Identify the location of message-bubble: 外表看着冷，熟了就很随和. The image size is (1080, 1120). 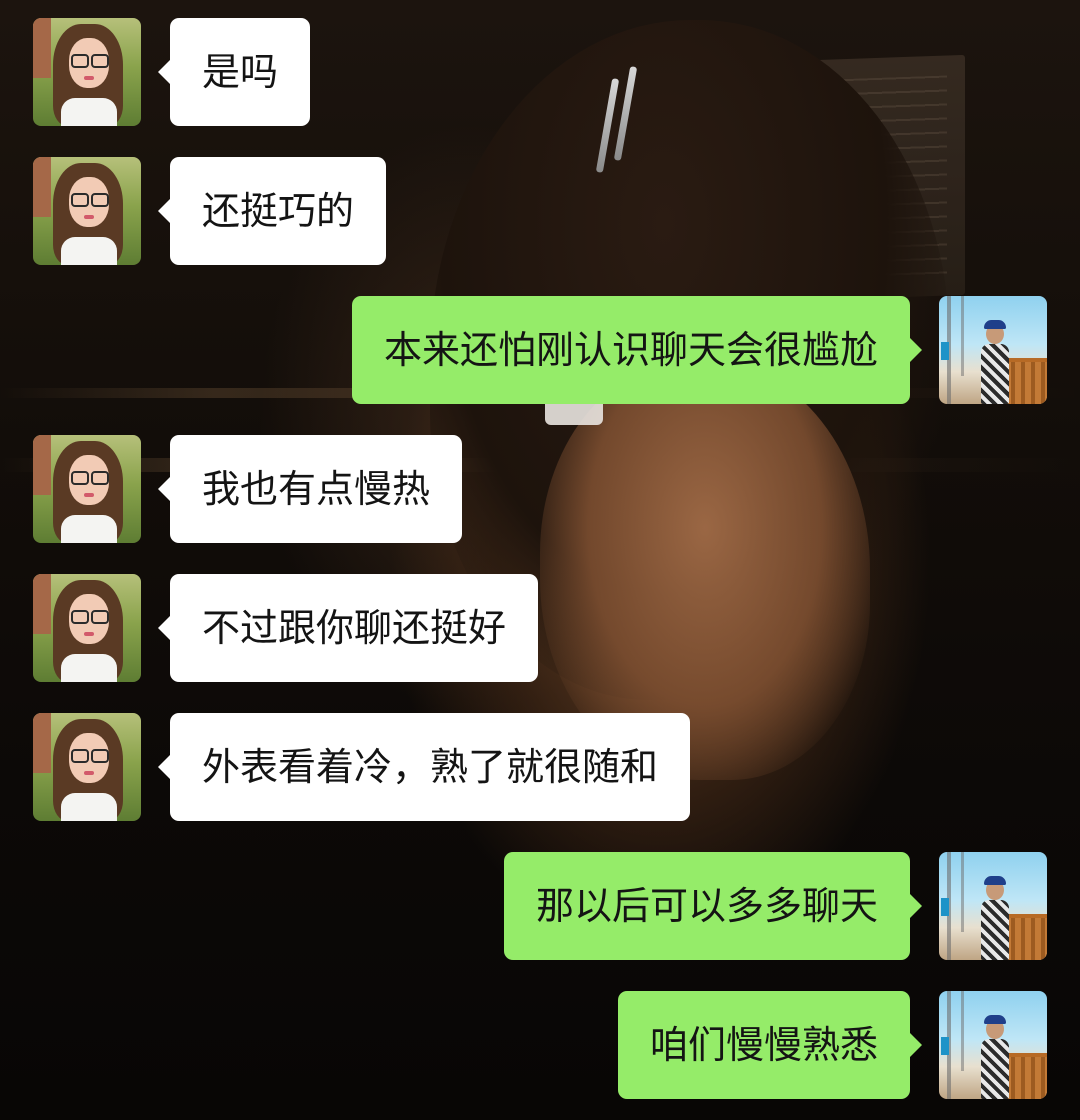
(424, 767).